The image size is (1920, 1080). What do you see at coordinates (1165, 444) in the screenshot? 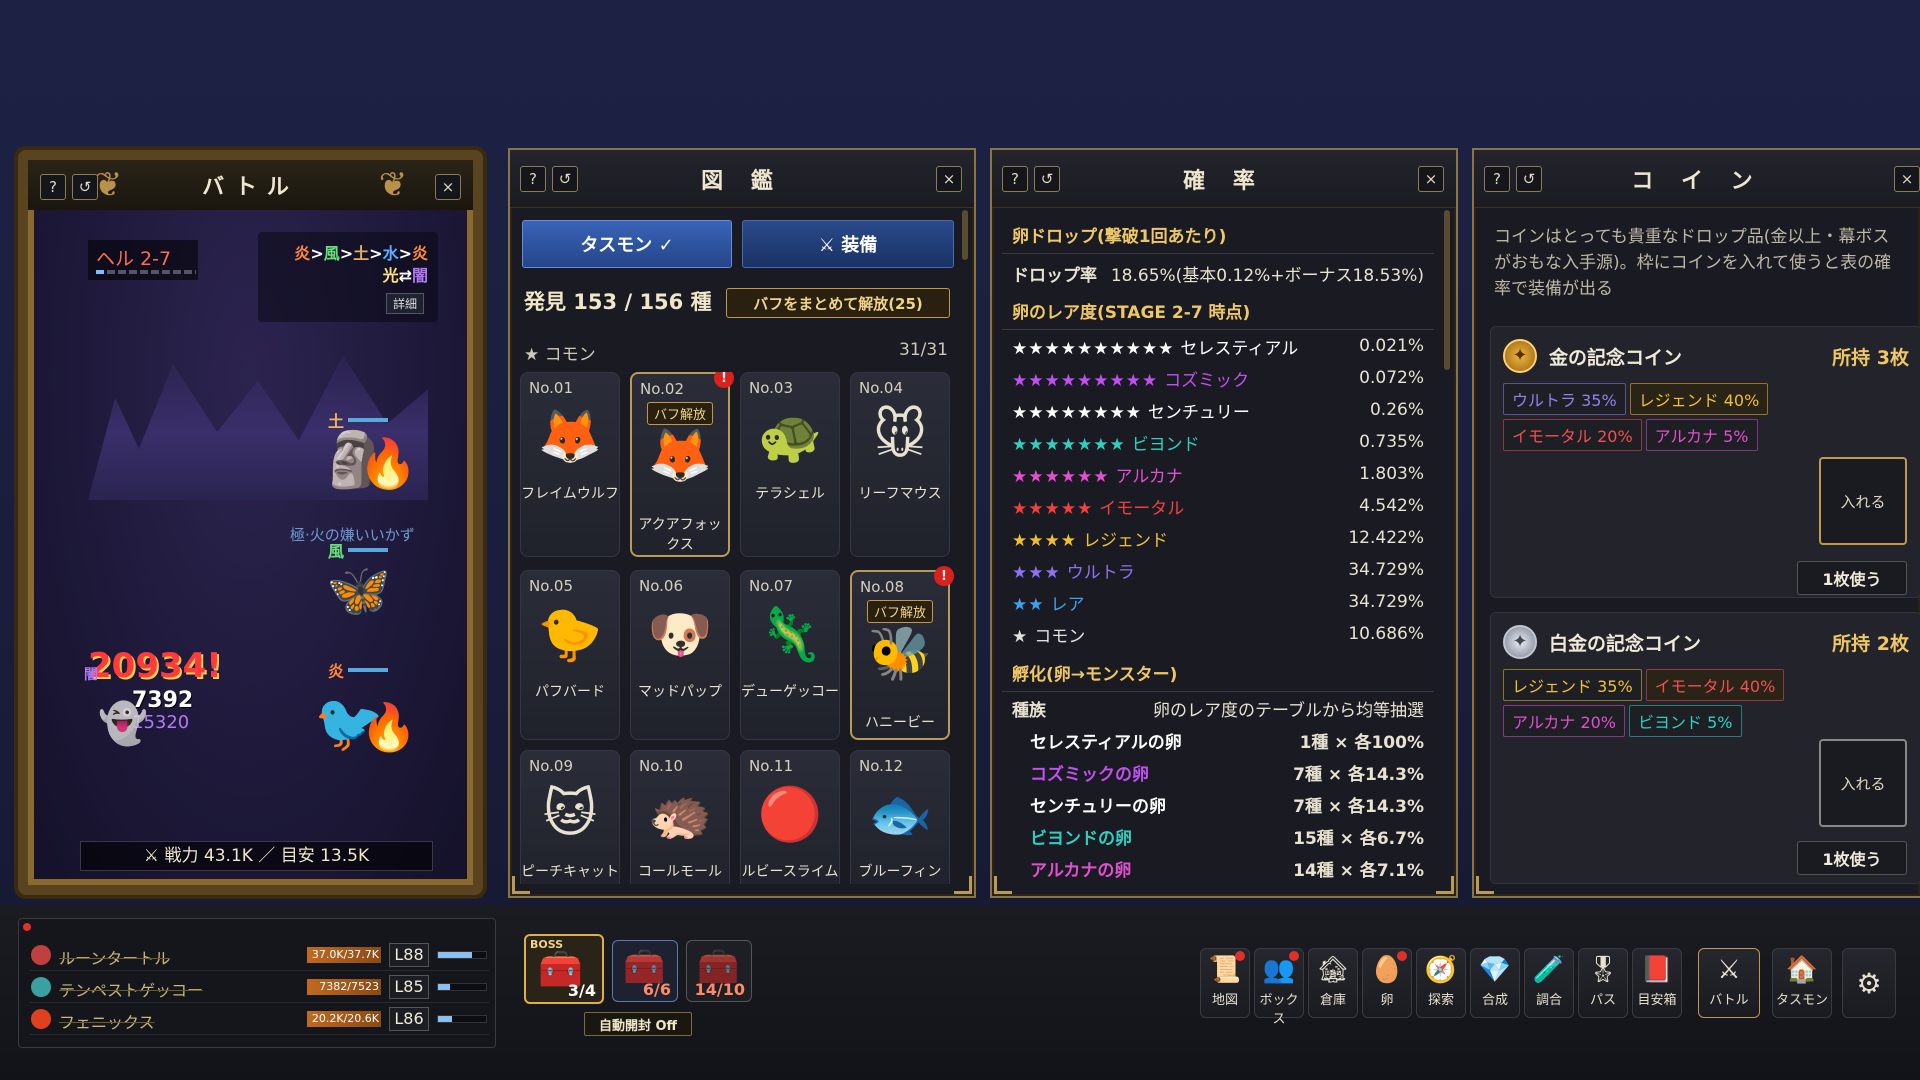
I see `rarity-name: ビヨンド` at bounding box center [1165, 444].